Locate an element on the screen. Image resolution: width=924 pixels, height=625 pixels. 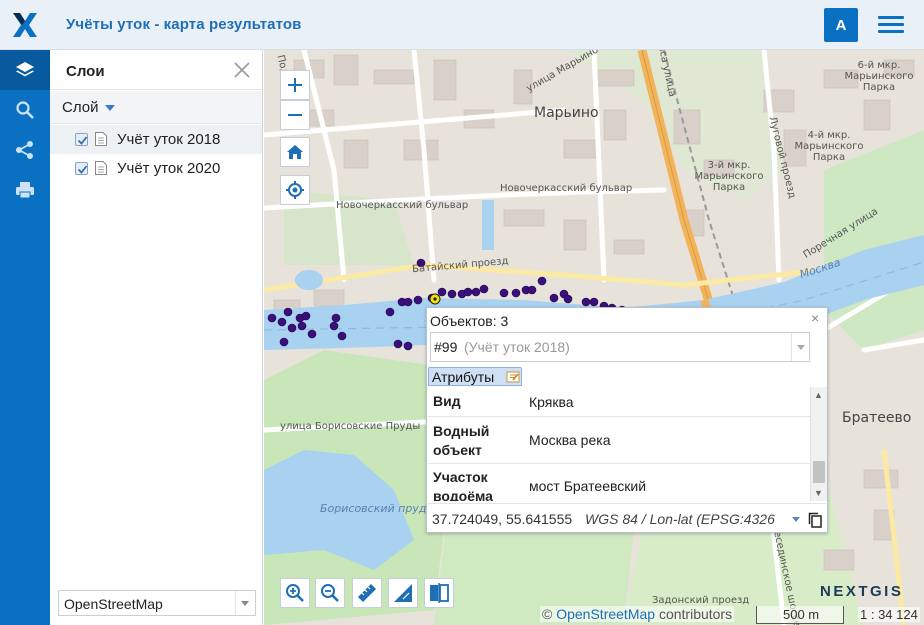
user-avatar-button: А is located at coordinates (841, 25).